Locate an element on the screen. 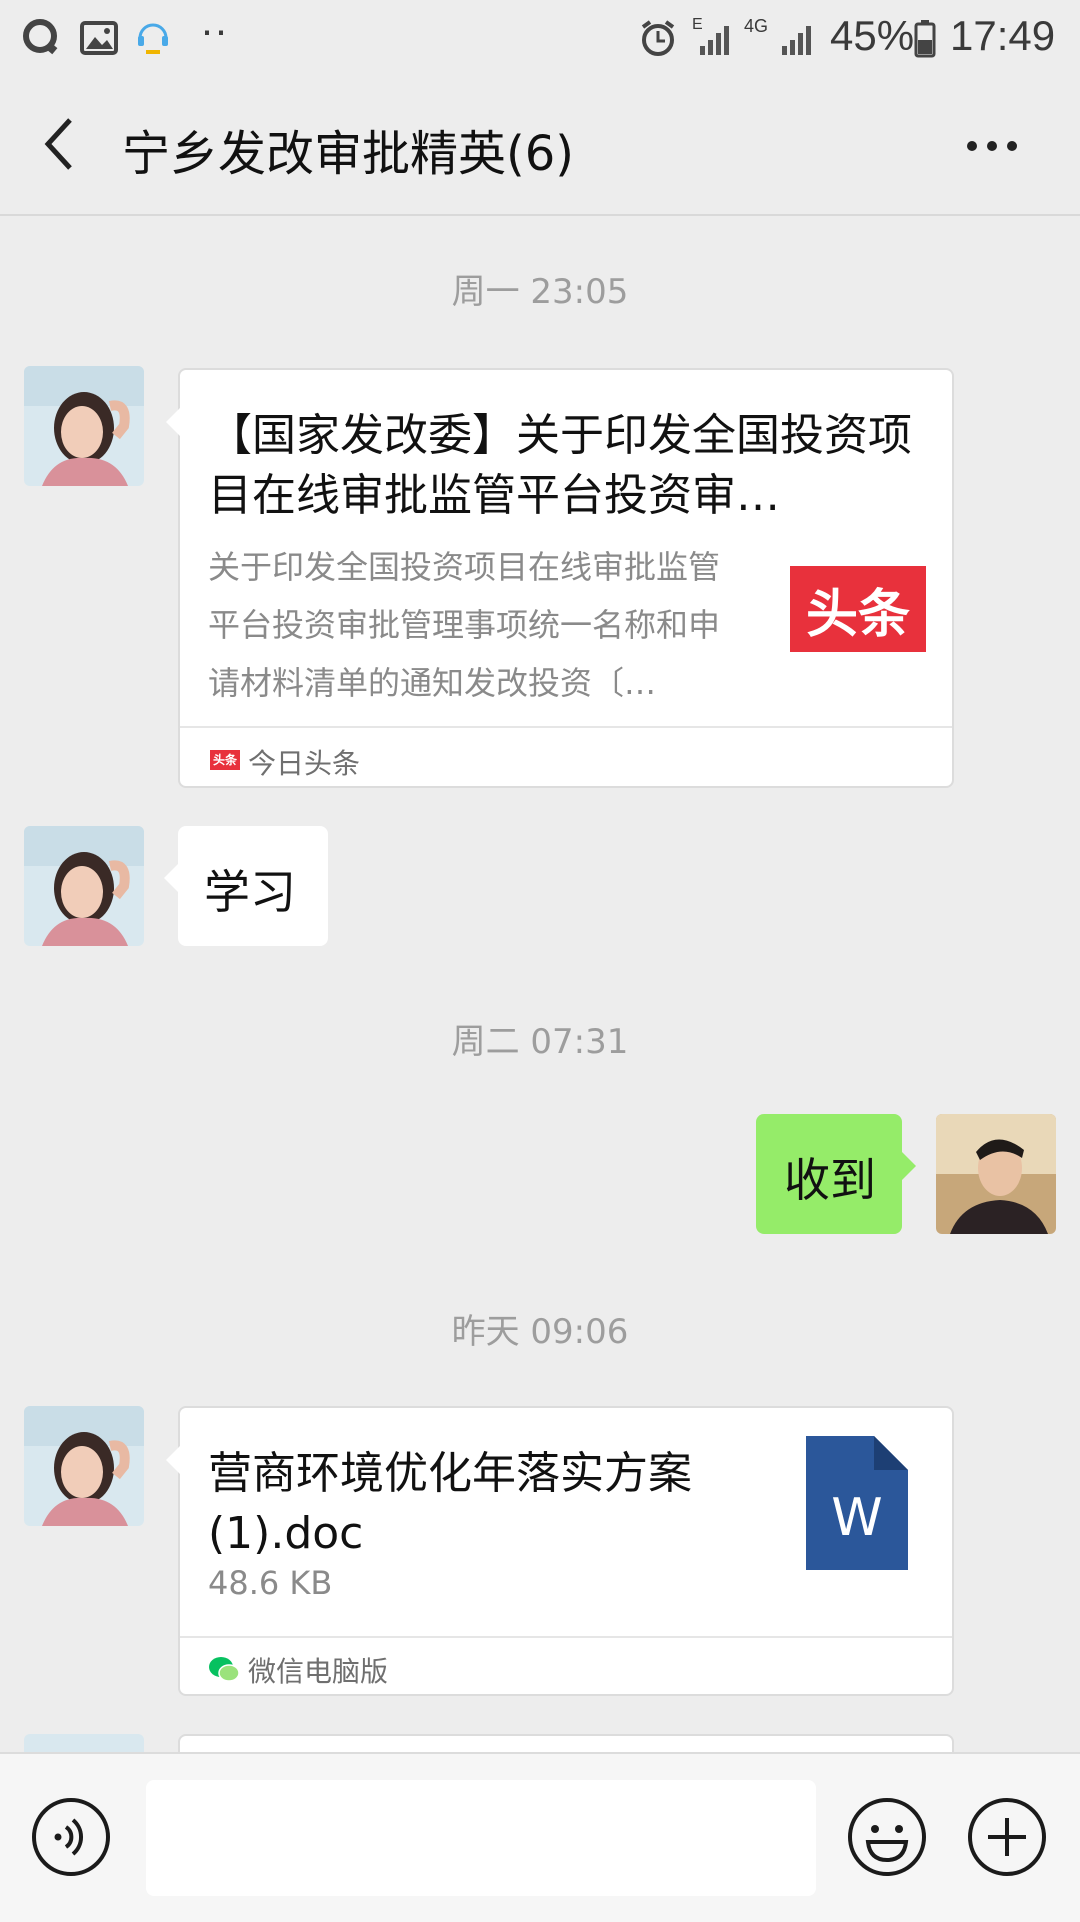 This screenshot has height=1922, width=1080. timestamp: 周一 23:05 is located at coordinates (540, 292).